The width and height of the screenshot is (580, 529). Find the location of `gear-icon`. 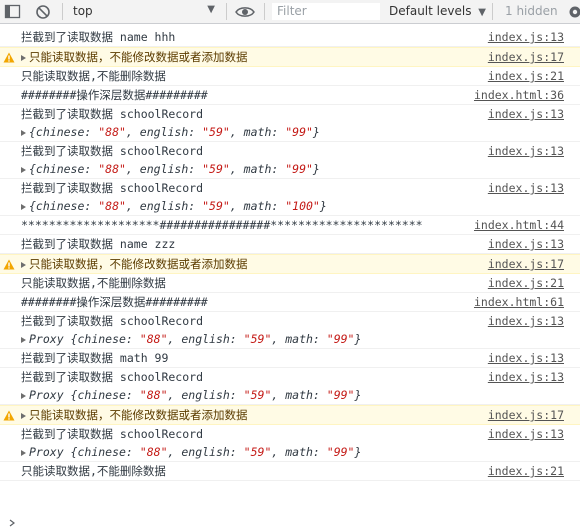

gear-icon is located at coordinates (574, 12).